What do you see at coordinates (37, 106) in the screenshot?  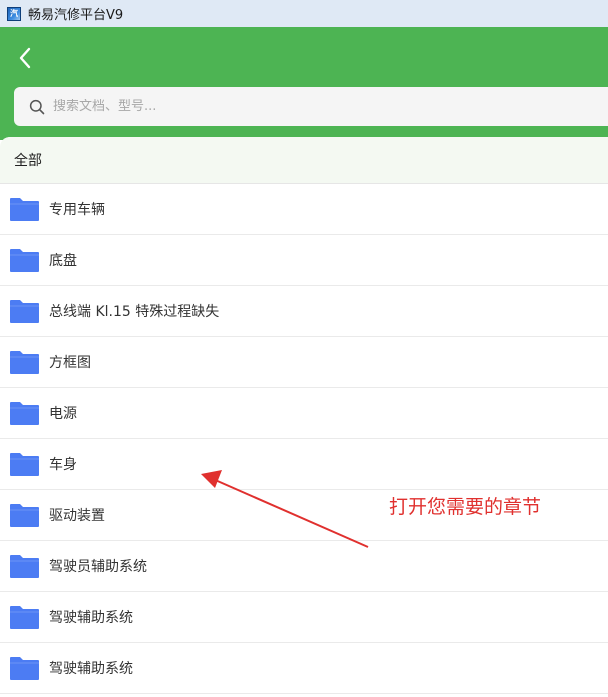 I see `search-icon` at bounding box center [37, 106].